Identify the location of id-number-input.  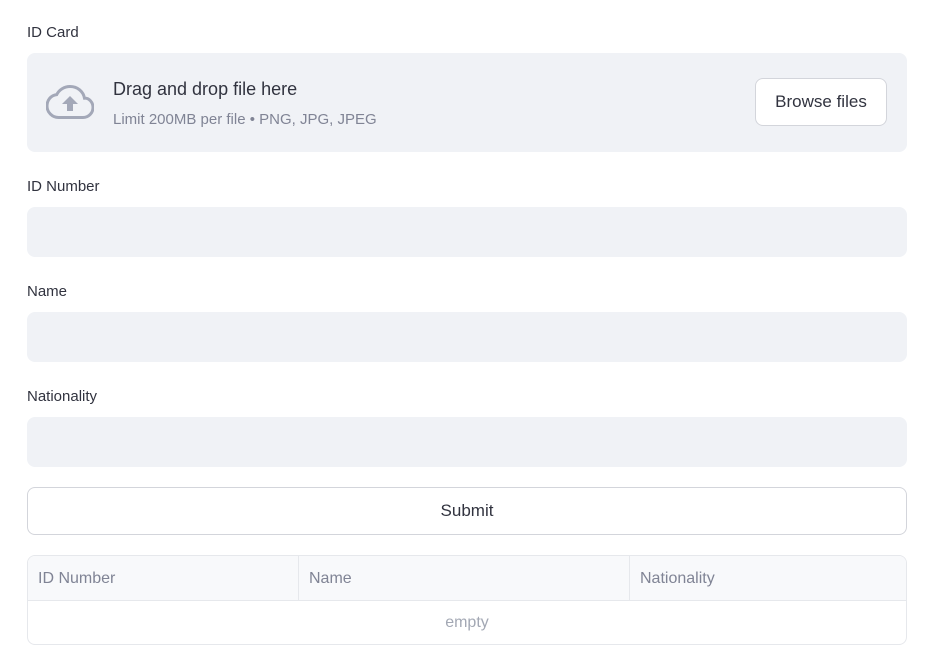
(467, 232).